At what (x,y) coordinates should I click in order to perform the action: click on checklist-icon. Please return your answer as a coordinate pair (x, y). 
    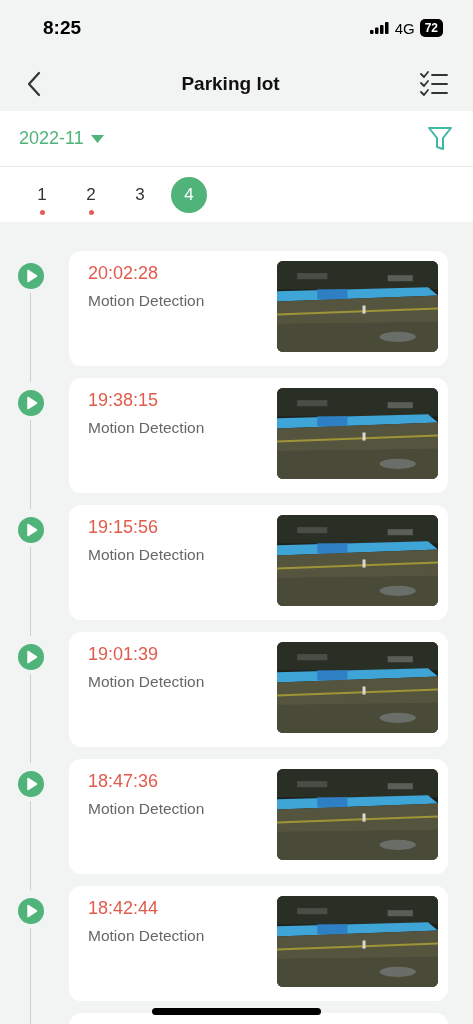
    Looking at the image, I should click on (434, 83).